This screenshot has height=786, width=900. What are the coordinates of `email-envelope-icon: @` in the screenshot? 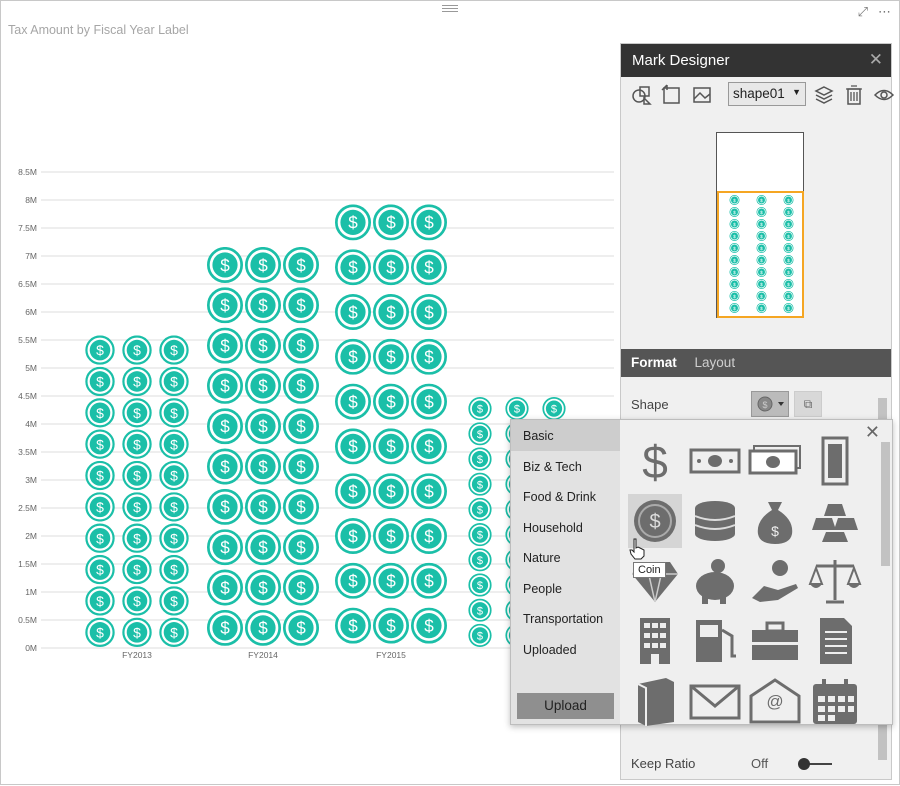 It's located at (775, 701).